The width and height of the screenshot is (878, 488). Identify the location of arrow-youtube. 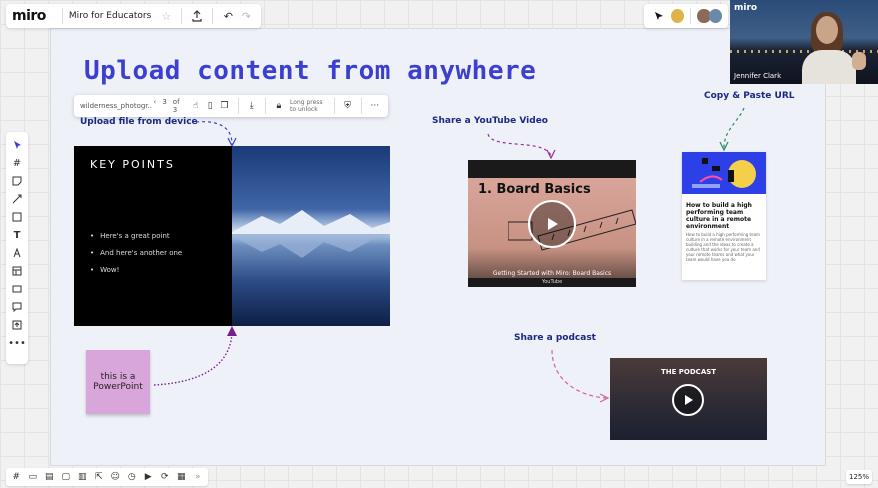
(519, 145).